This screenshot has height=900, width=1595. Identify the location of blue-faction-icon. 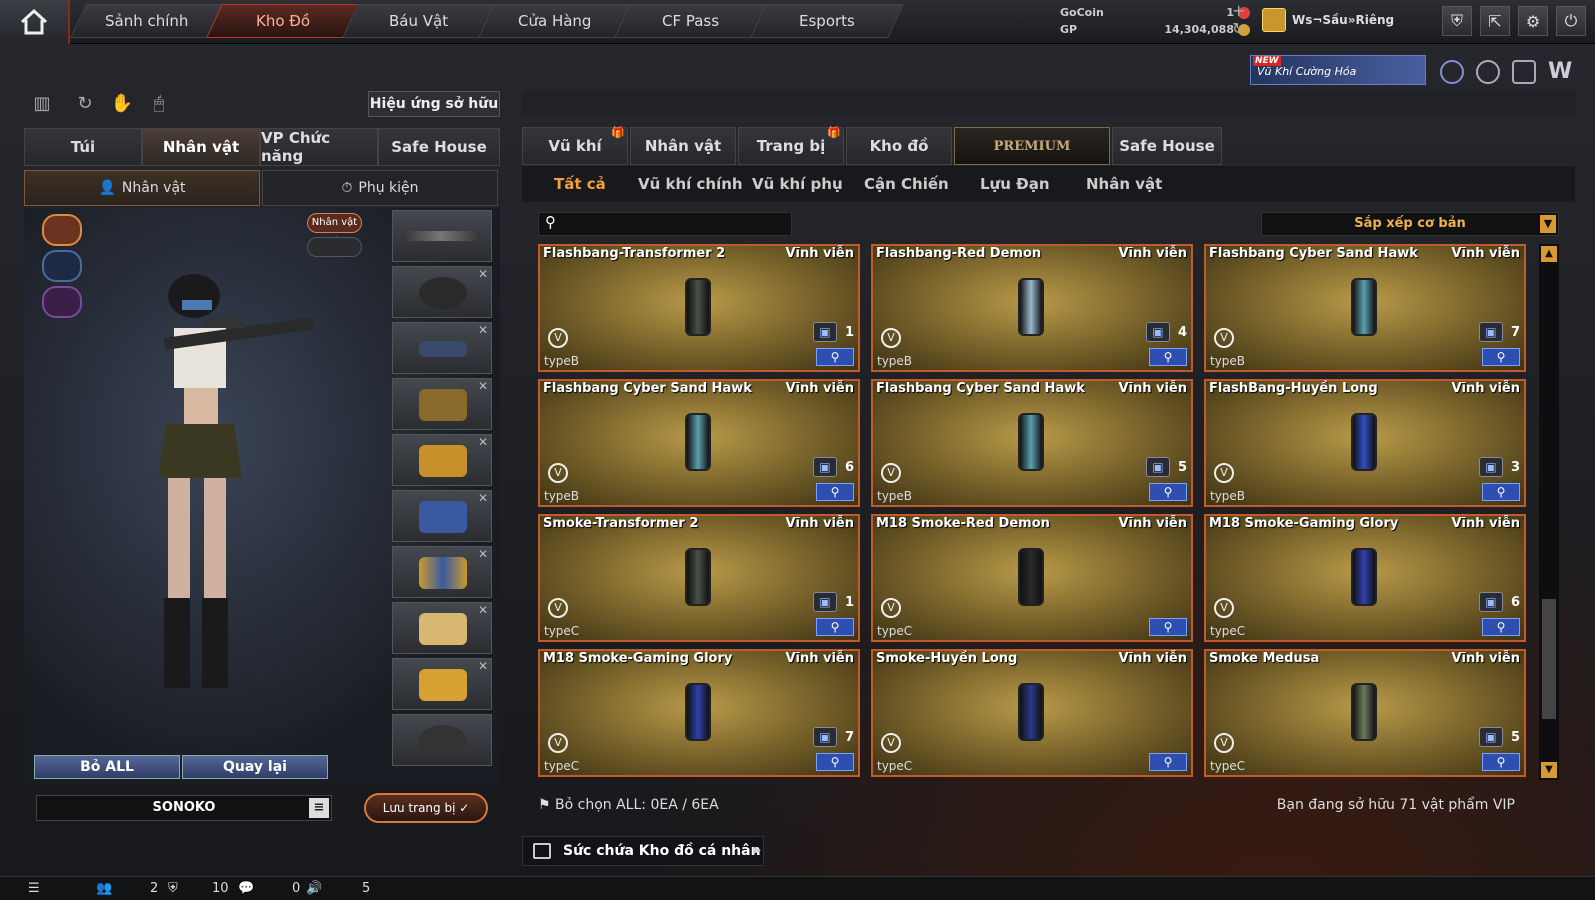
(62, 266).